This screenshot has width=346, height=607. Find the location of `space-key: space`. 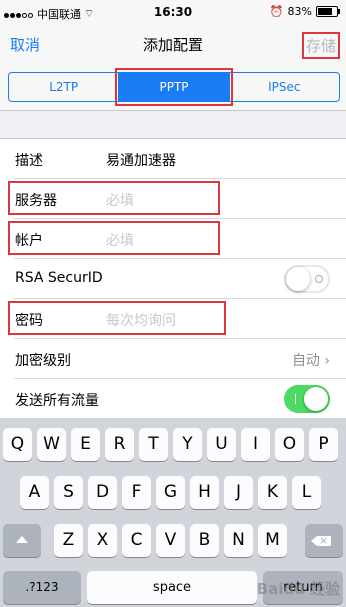

space-key: space is located at coordinates (172, 587).